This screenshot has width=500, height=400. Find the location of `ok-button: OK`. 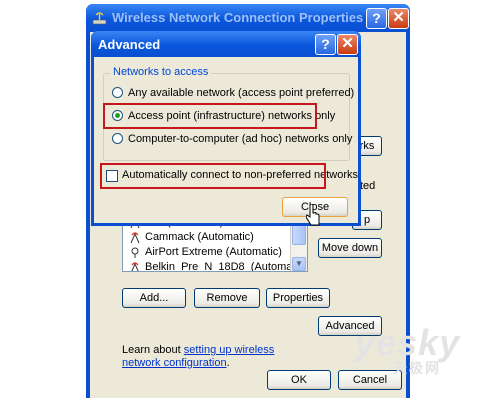

ok-button: OK is located at coordinates (299, 380).